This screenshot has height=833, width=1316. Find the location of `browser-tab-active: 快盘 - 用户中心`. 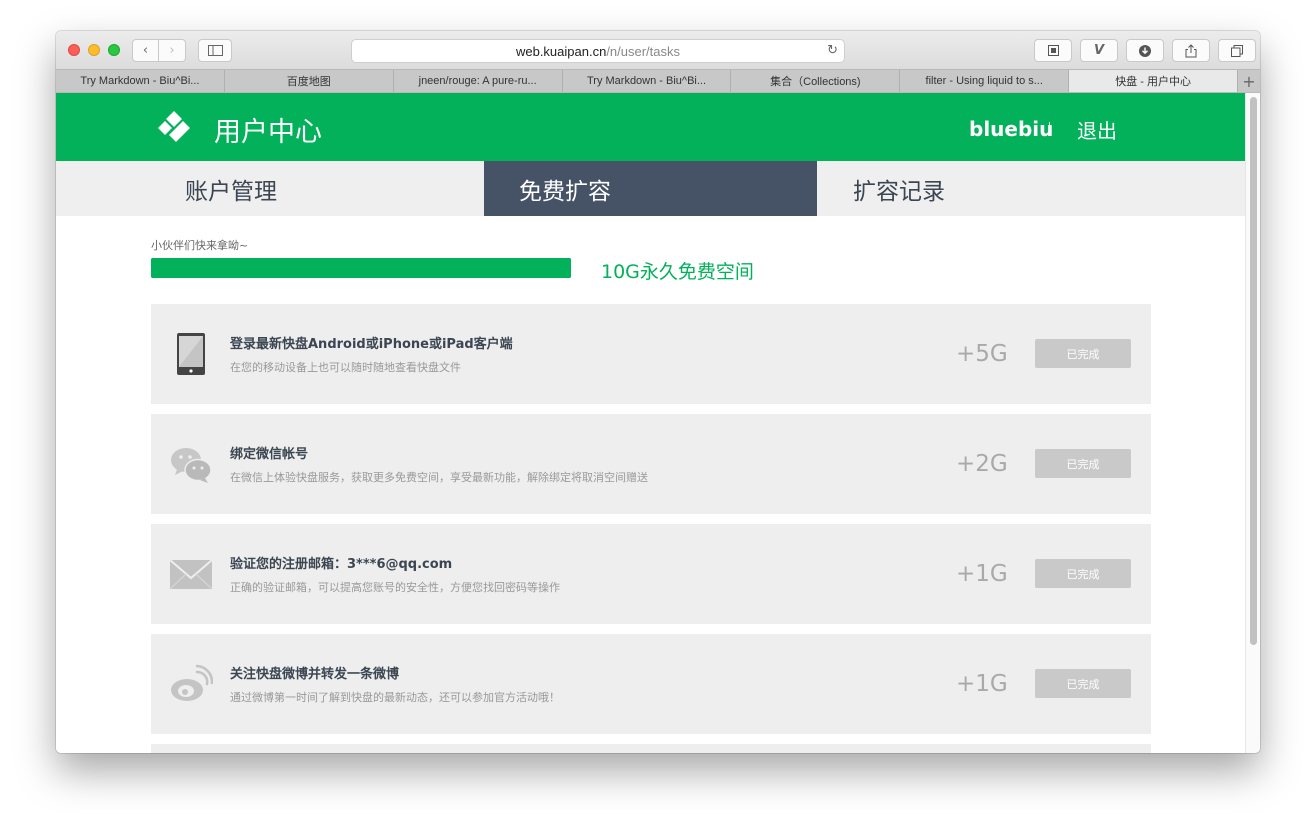

browser-tab-active: 快盘 - 用户中心 is located at coordinates (1154, 81).